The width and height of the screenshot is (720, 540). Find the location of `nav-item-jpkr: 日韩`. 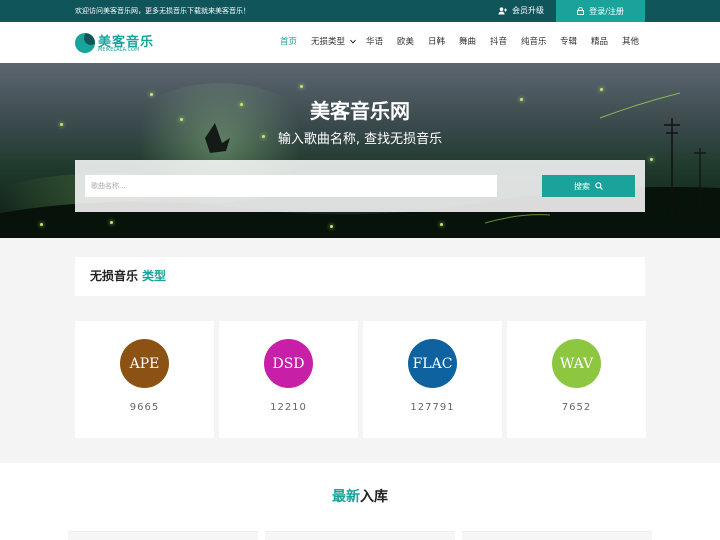

nav-item-jpkr: 日韩 is located at coordinates (436, 42).